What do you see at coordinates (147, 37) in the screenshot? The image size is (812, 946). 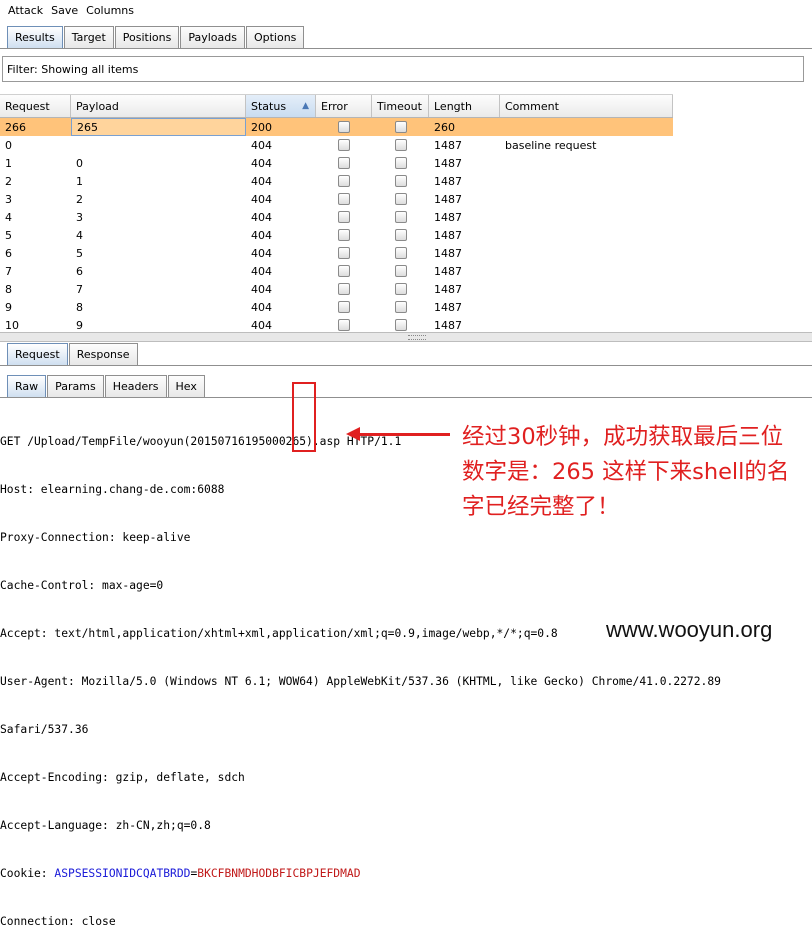 I see `tab-positions: Positions` at bounding box center [147, 37].